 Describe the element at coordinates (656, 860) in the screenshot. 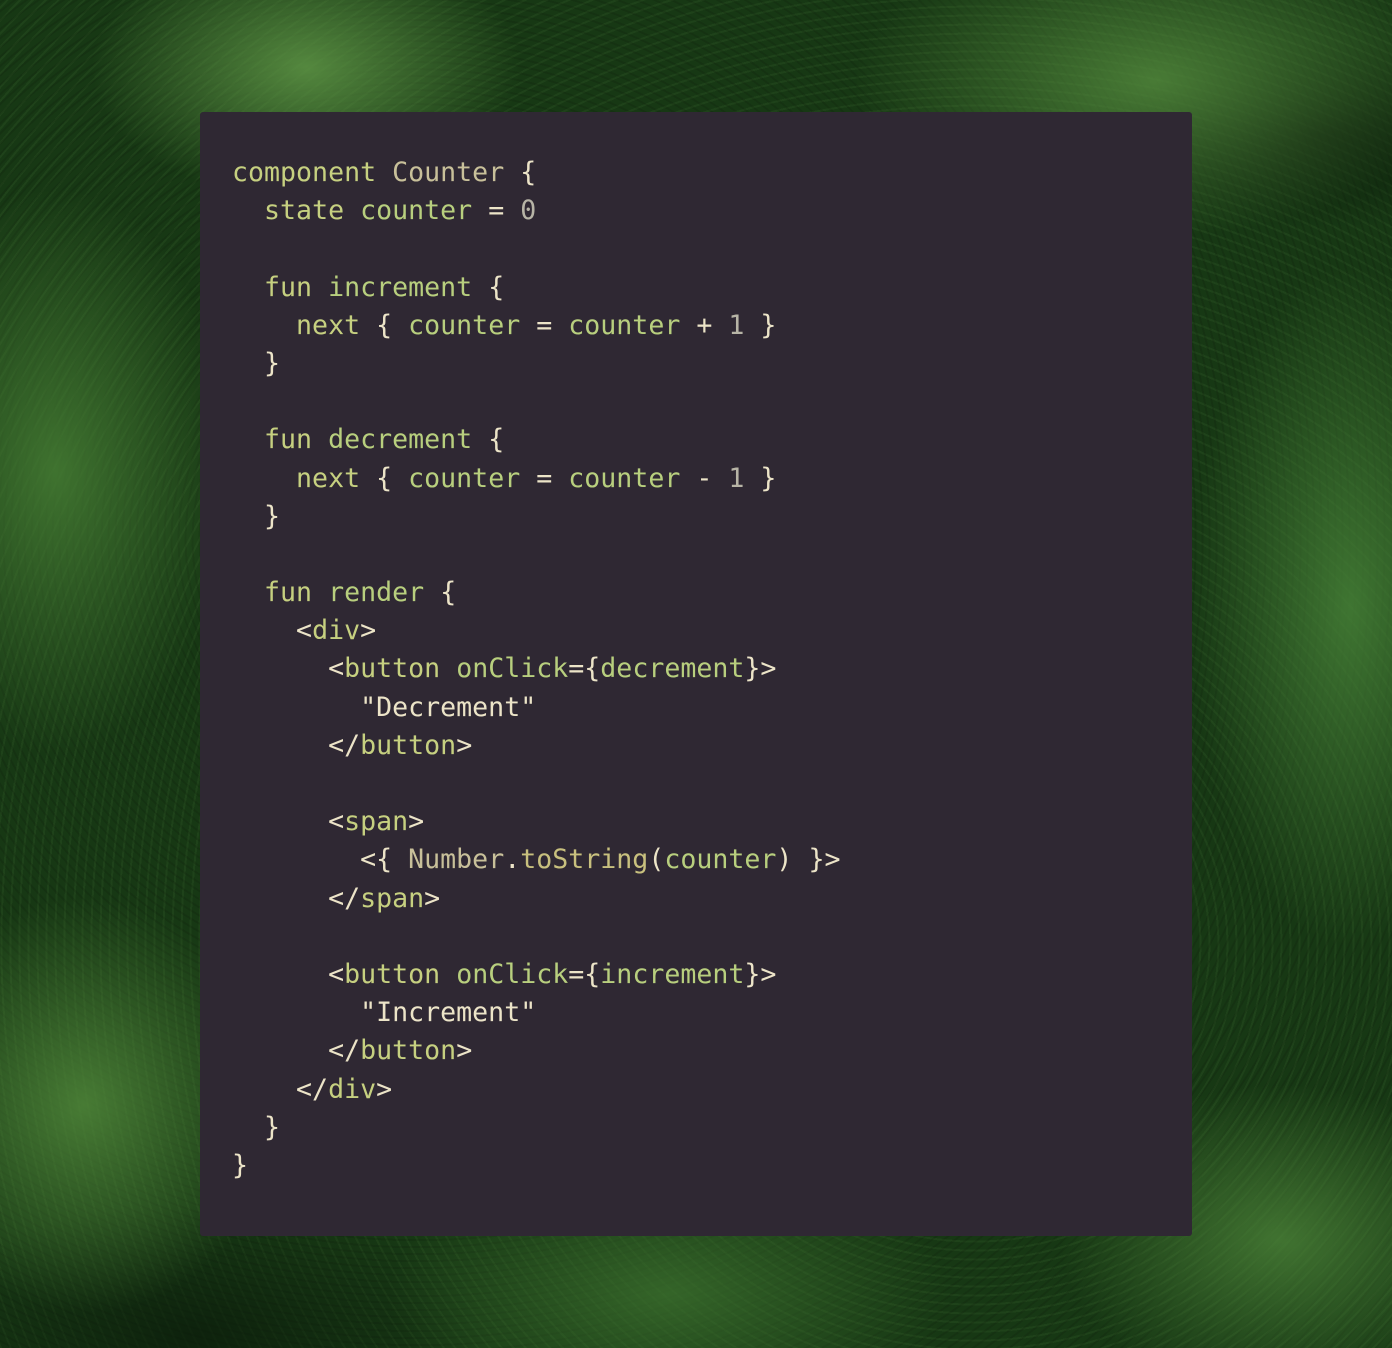

I see `code-token-punct: (` at that location.